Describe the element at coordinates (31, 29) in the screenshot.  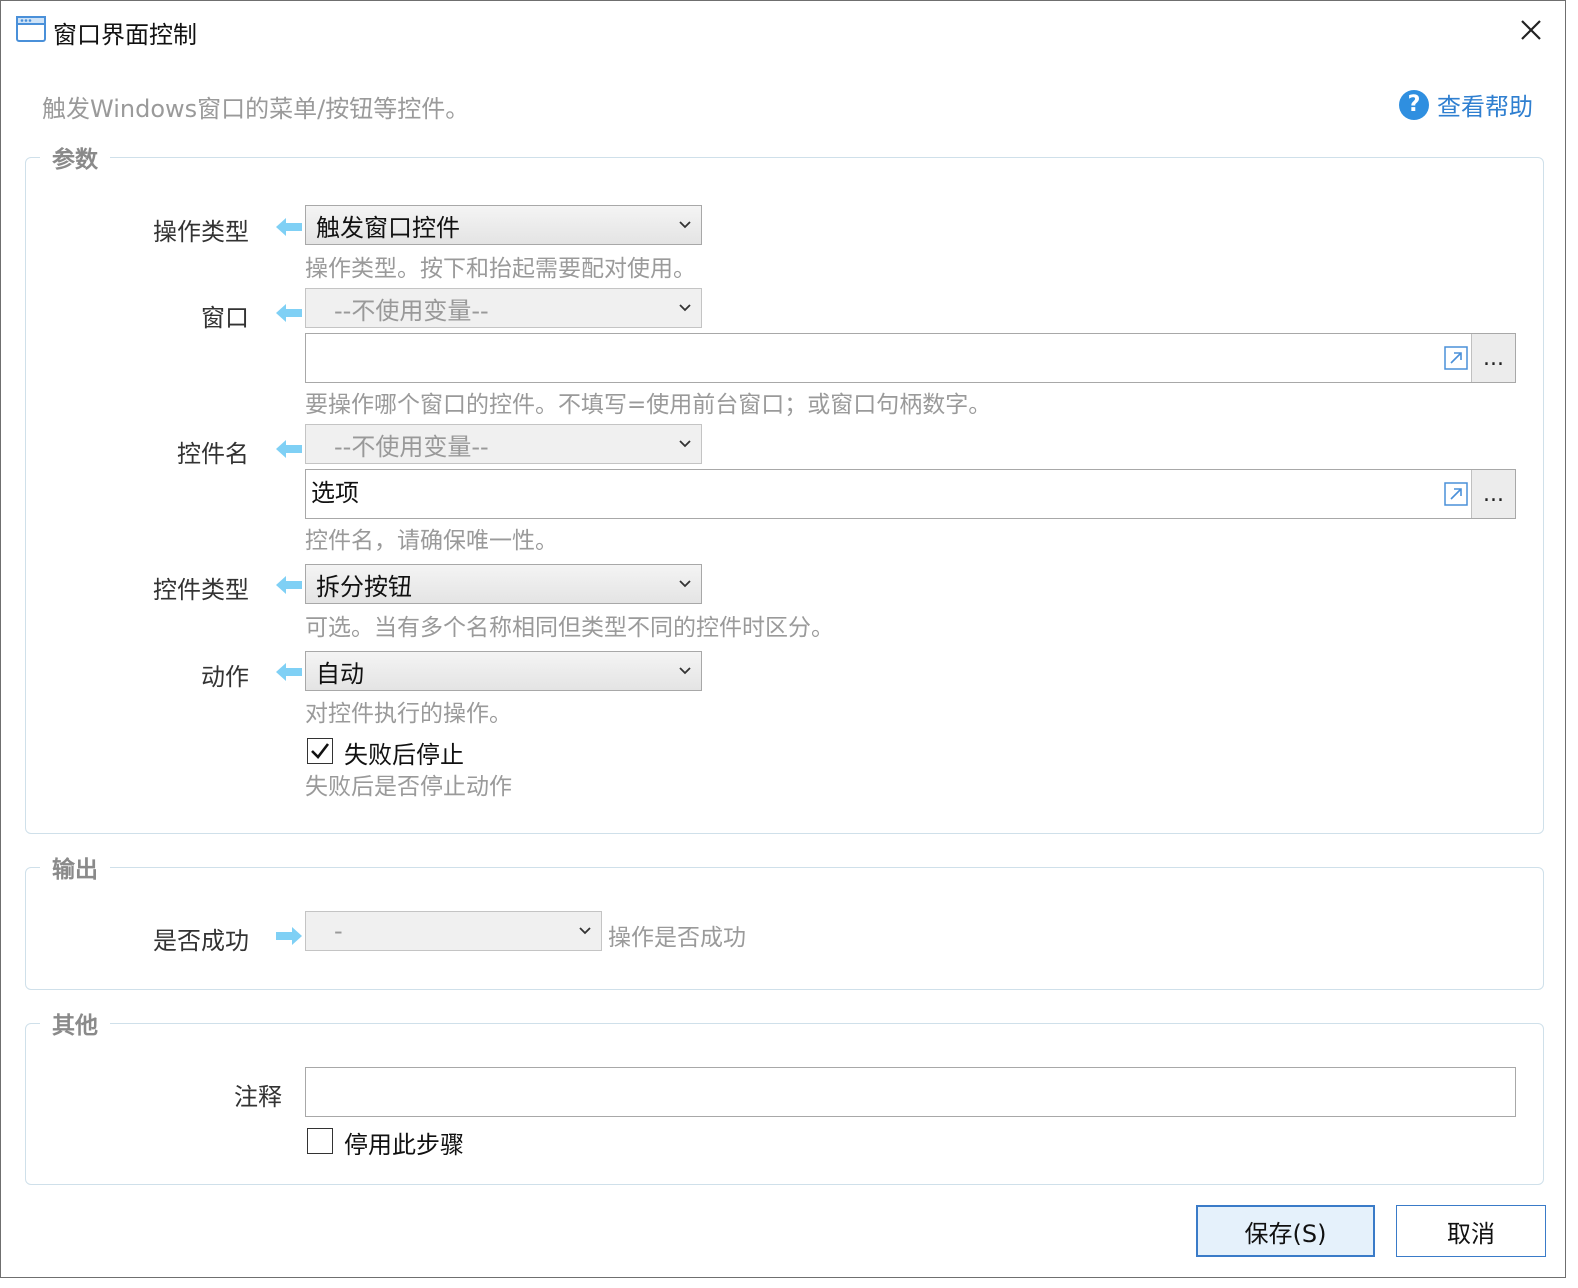
I see `window-app-icon` at that location.